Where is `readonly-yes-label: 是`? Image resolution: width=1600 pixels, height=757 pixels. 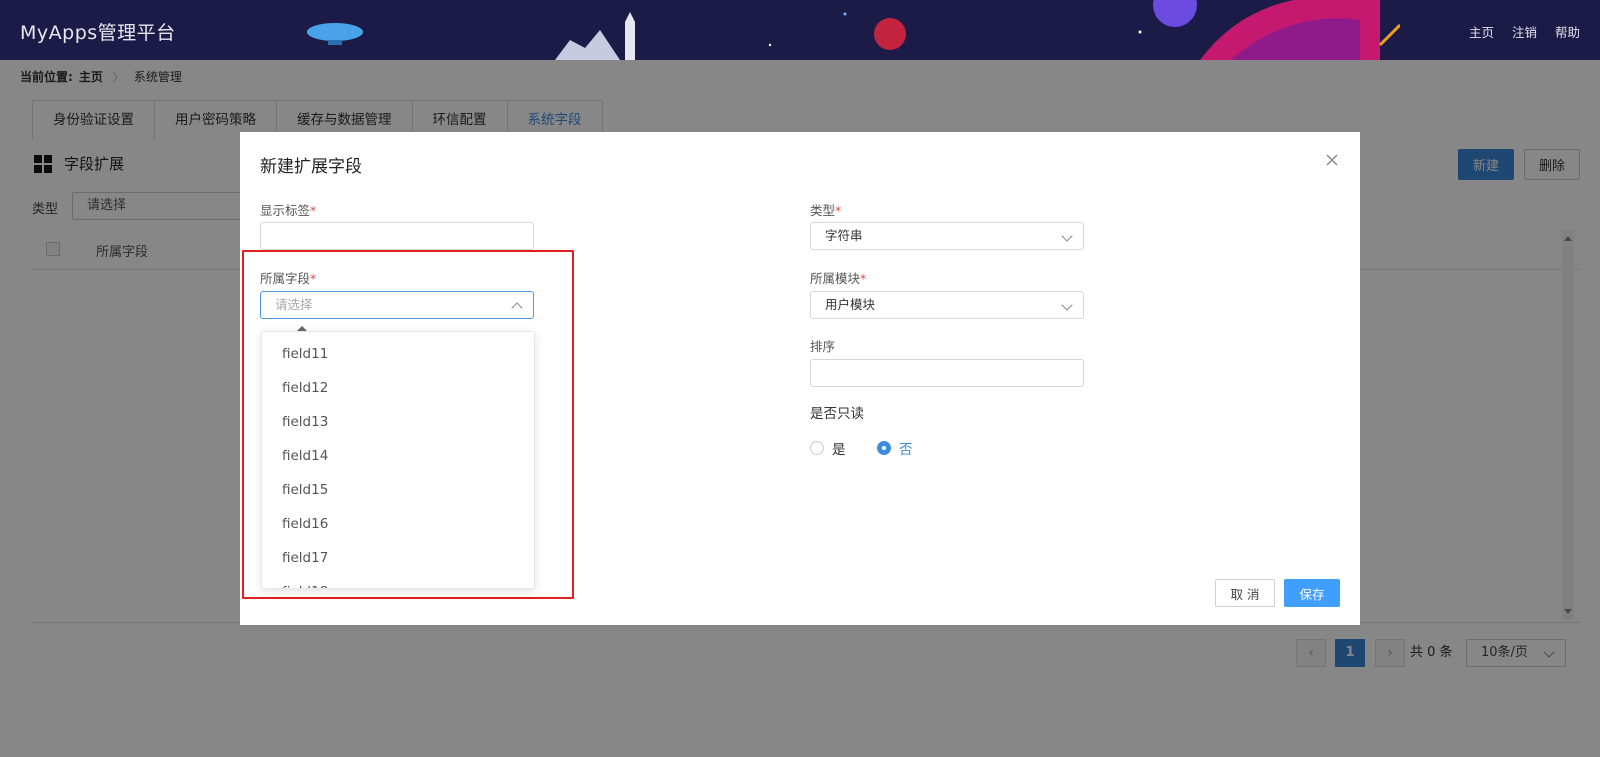
readonly-yes-label: 是 is located at coordinates (839, 450).